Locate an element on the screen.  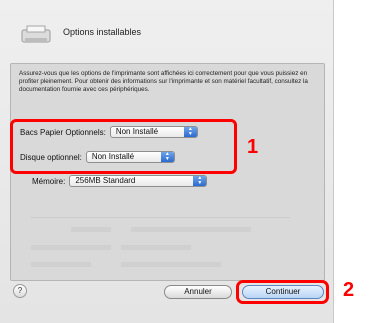
help-label: ? is located at coordinates (20, 290).